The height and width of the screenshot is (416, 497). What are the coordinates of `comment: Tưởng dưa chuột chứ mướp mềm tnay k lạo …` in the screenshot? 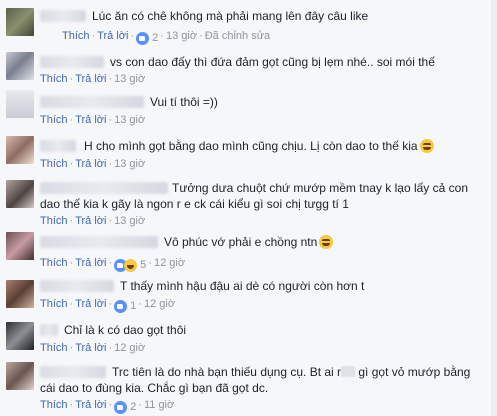 It's located at (248, 201).